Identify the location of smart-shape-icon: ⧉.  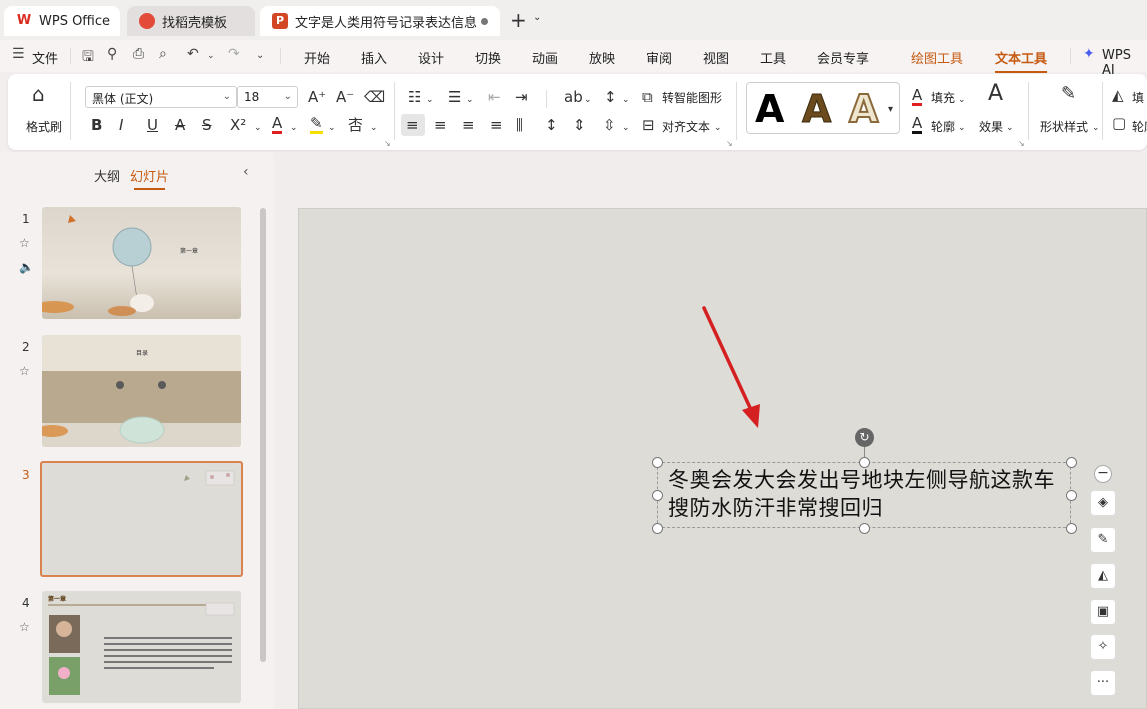
(647, 97).